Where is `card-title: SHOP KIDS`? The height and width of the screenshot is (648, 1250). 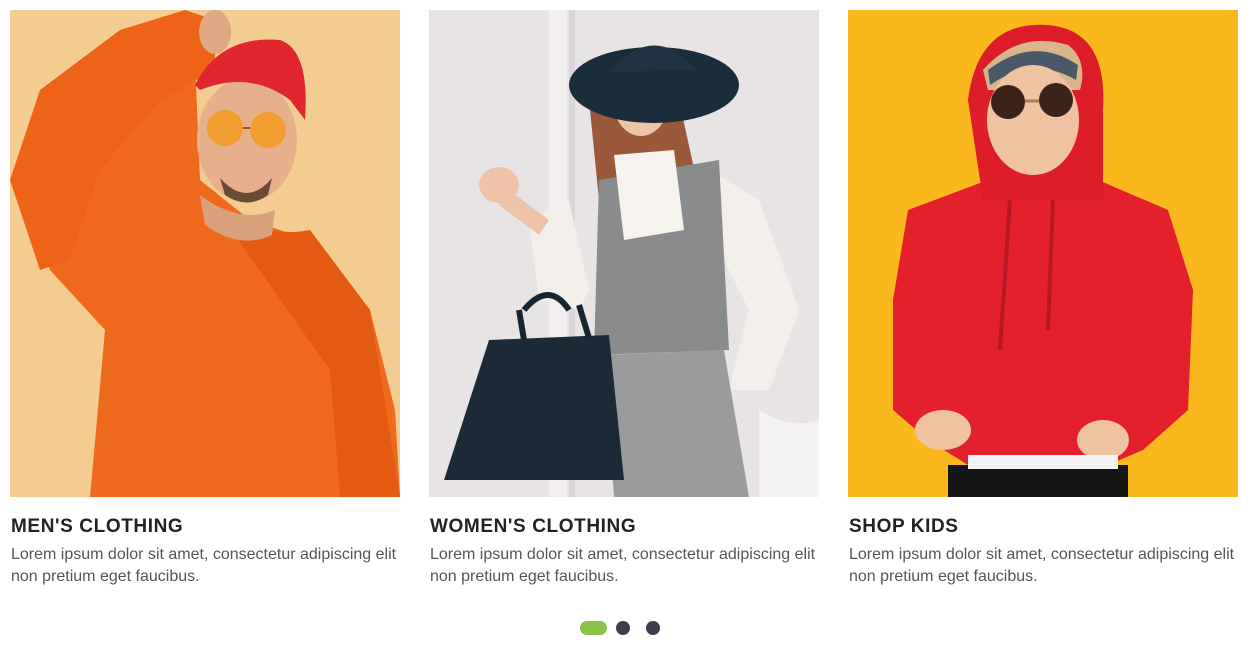
card-title: SHOP KIDS is located at coordinates (1043, 527).